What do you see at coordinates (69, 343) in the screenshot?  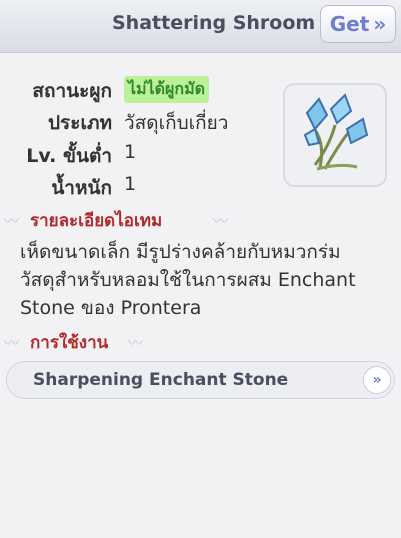 I see `usage-section-title: การใช้งาน` at bounding box center [69, 343].